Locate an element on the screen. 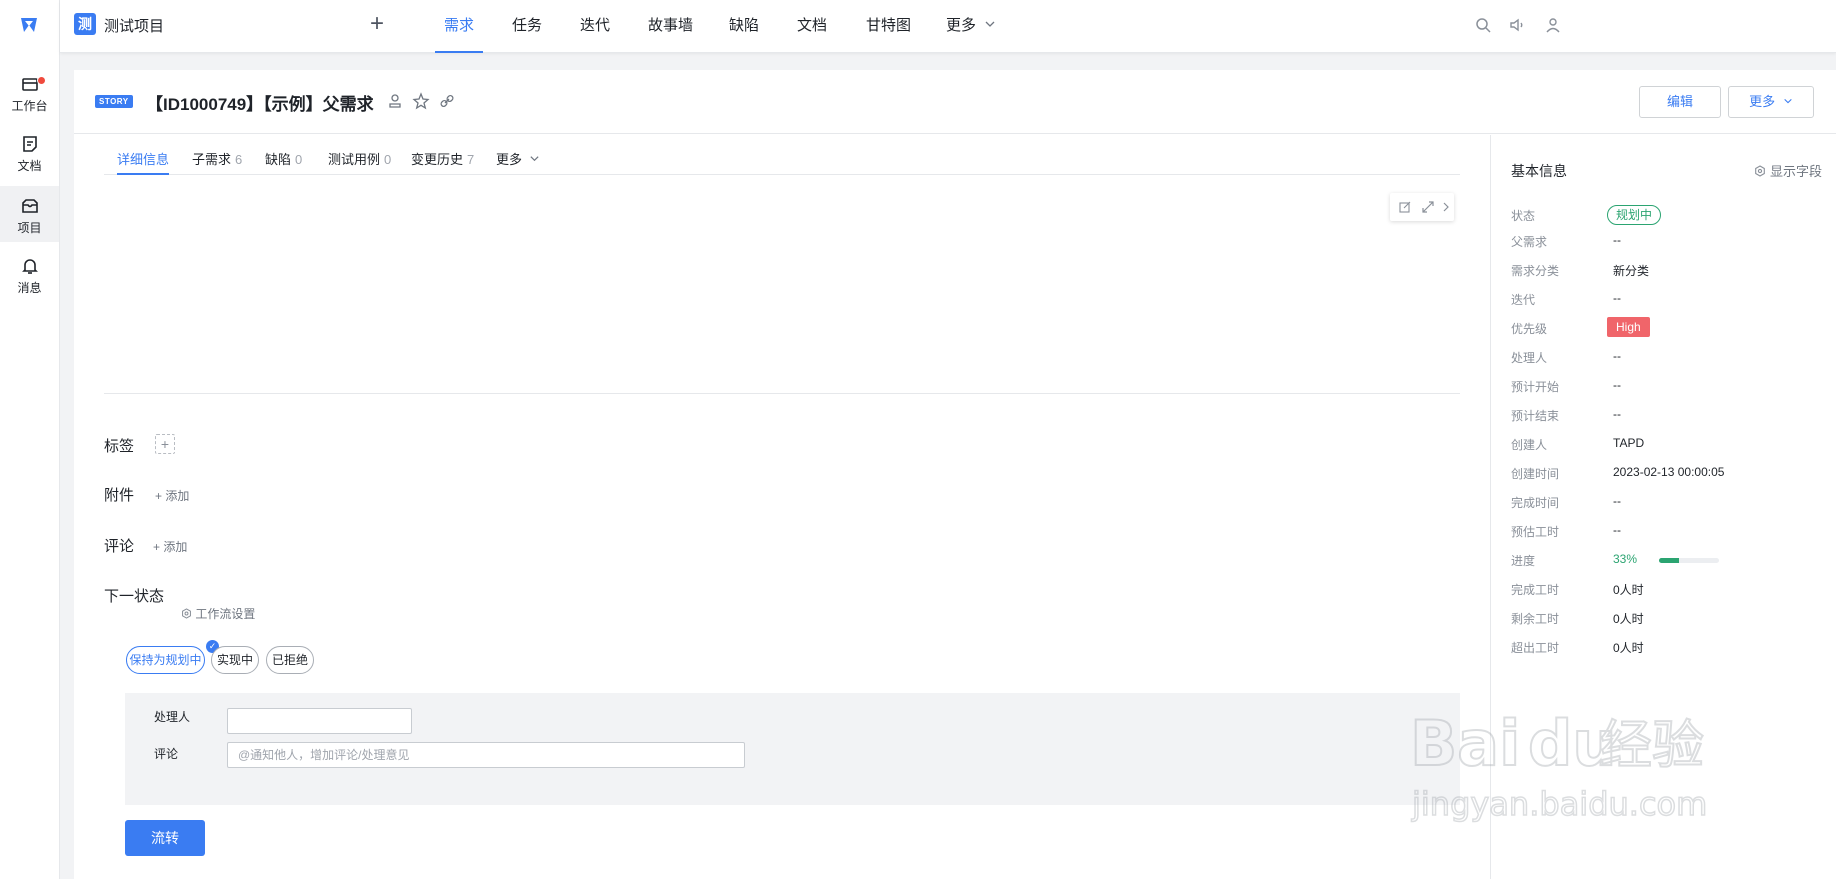  tab-test-cases: 测试用例 0 is located at coordinates (359, 162).